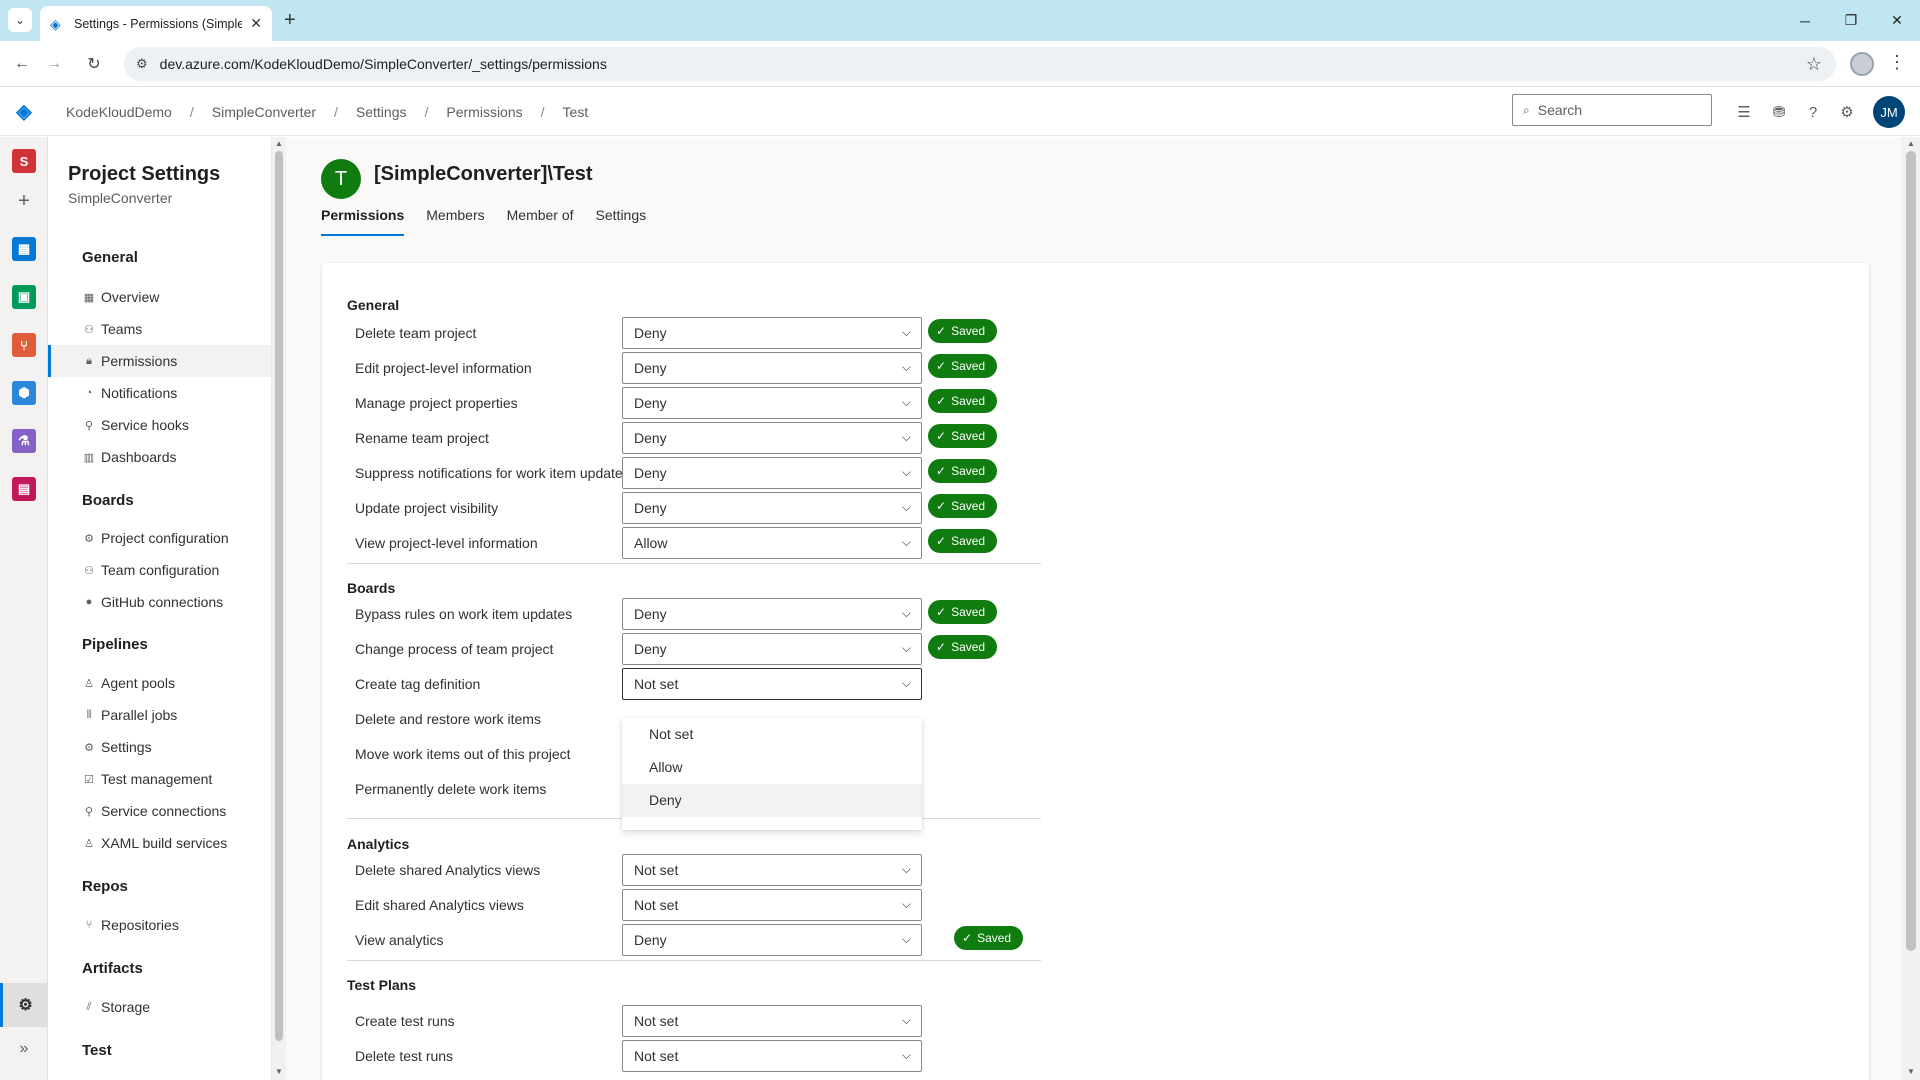 This screenshot has height=1080, width=1920. What do you see at coordinates (1805, 20) in the screenshot?
I see `minimize-icon: ─` at bounding box center [1805, 20].